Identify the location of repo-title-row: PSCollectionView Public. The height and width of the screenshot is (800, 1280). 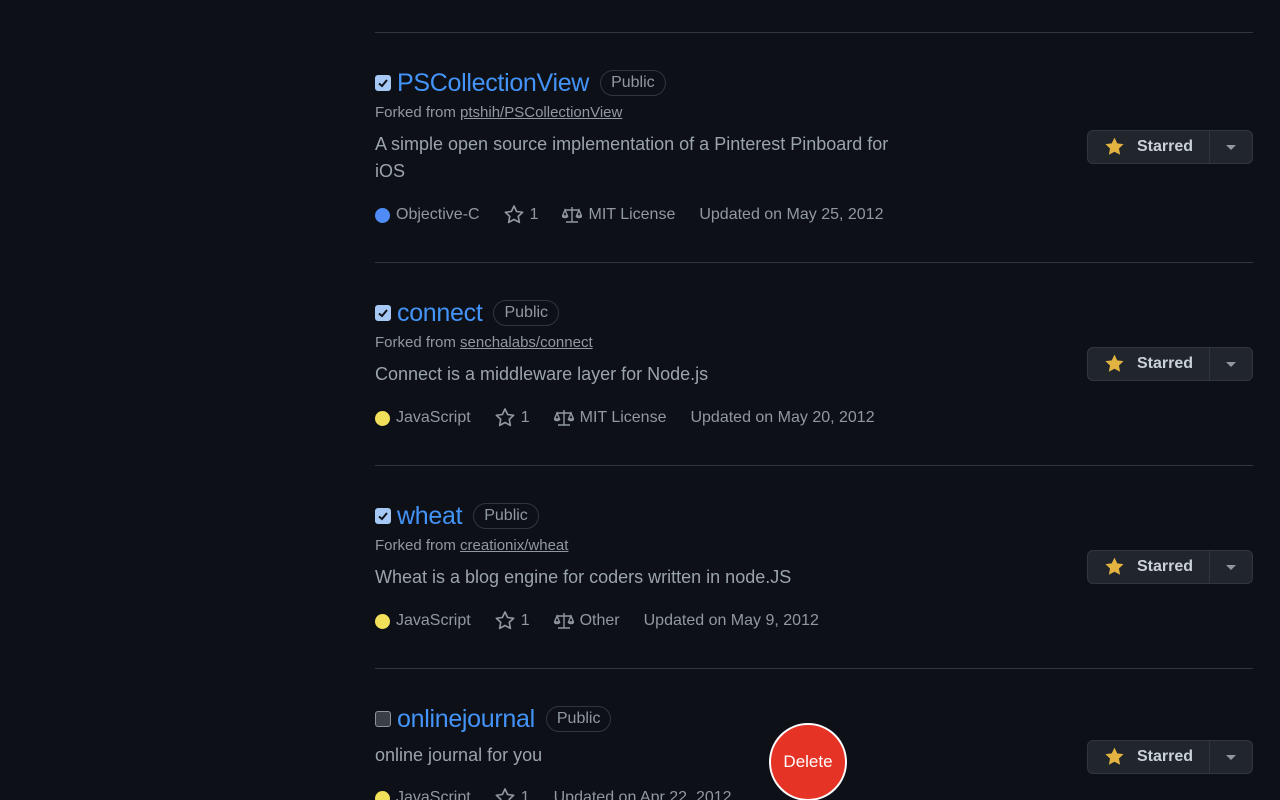
(814, 83).